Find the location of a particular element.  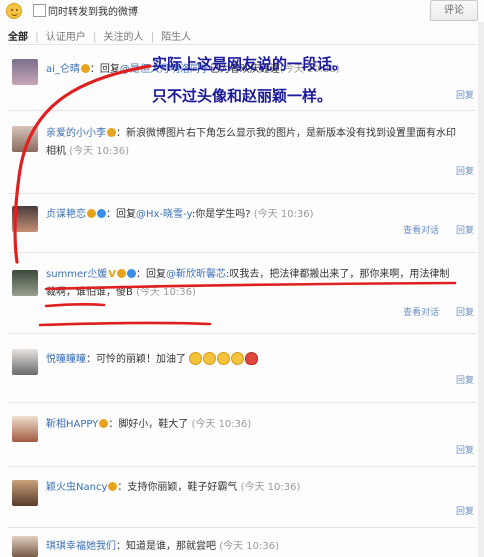

verified-v-icon: V is located at coordinates (112, 274).